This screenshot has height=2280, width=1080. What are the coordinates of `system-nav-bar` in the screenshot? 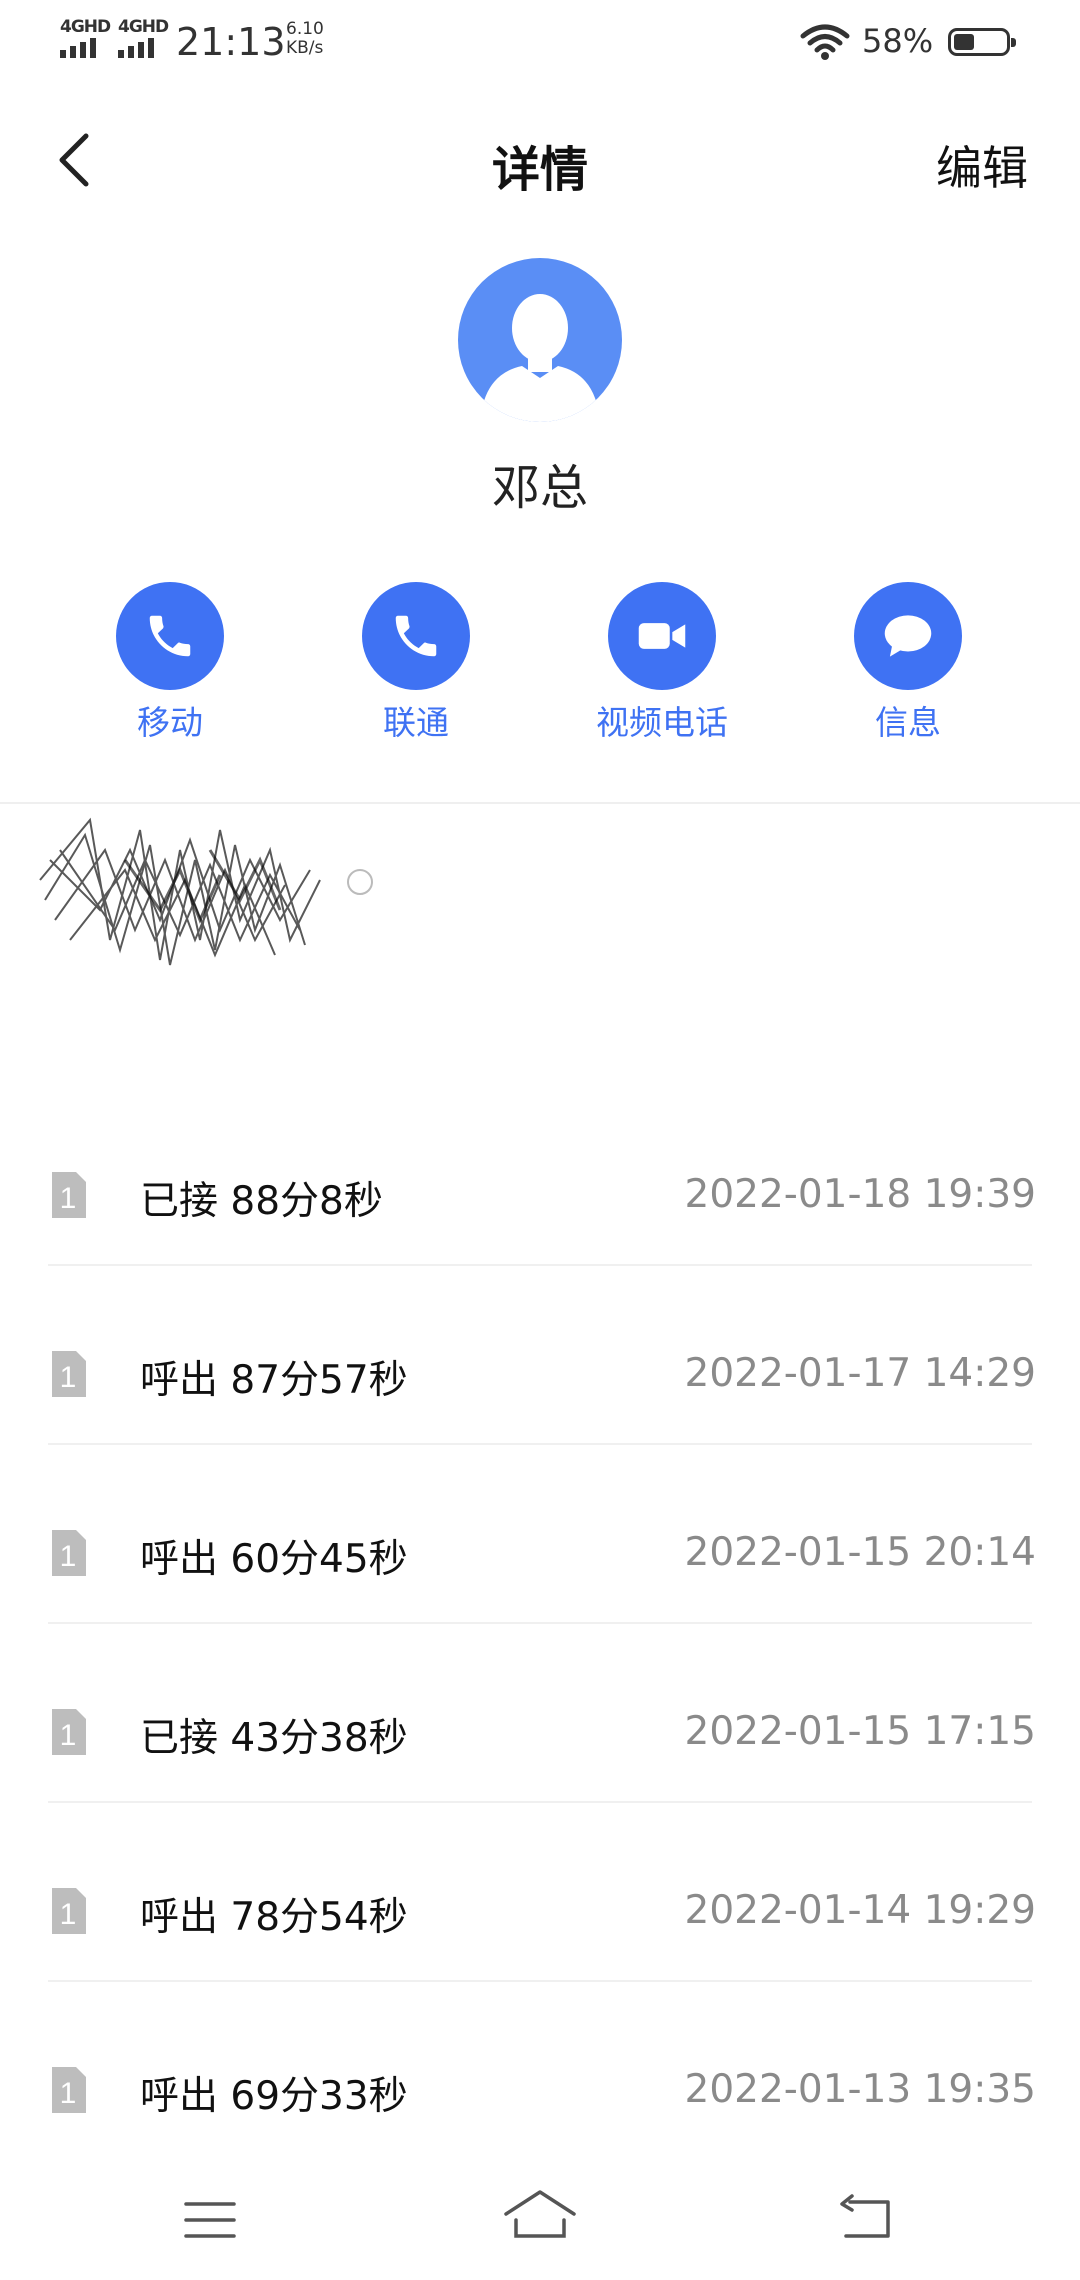 It's located at (540, 2220).